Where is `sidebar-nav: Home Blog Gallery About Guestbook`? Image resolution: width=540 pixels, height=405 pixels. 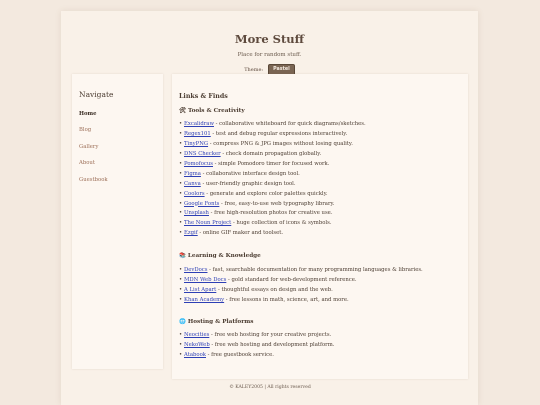 sidebar-nav: Home Blog Gallery About Guestbook is located at coordinates (93, 152).